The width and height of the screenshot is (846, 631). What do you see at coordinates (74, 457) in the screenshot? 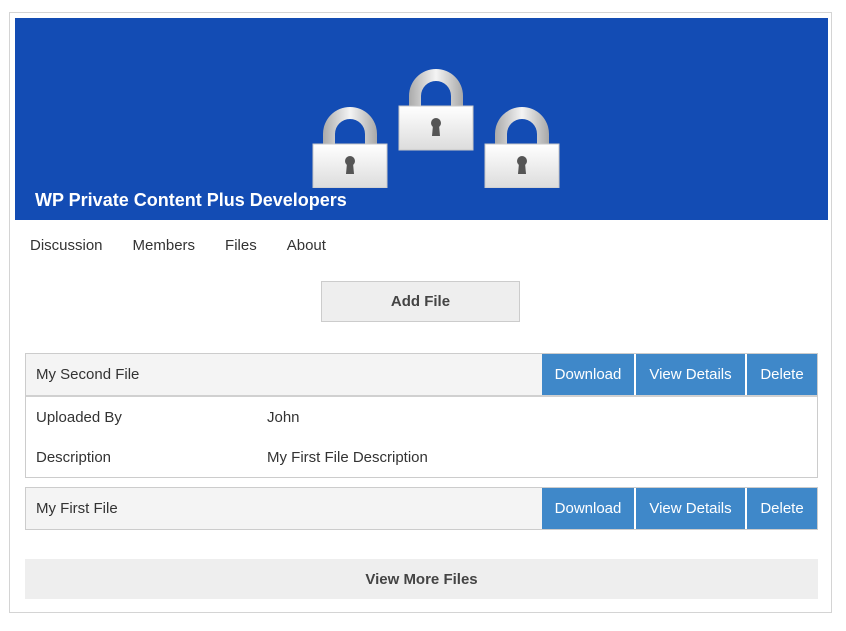
I see `detail-label: Description` at bounding box center [74, 457].